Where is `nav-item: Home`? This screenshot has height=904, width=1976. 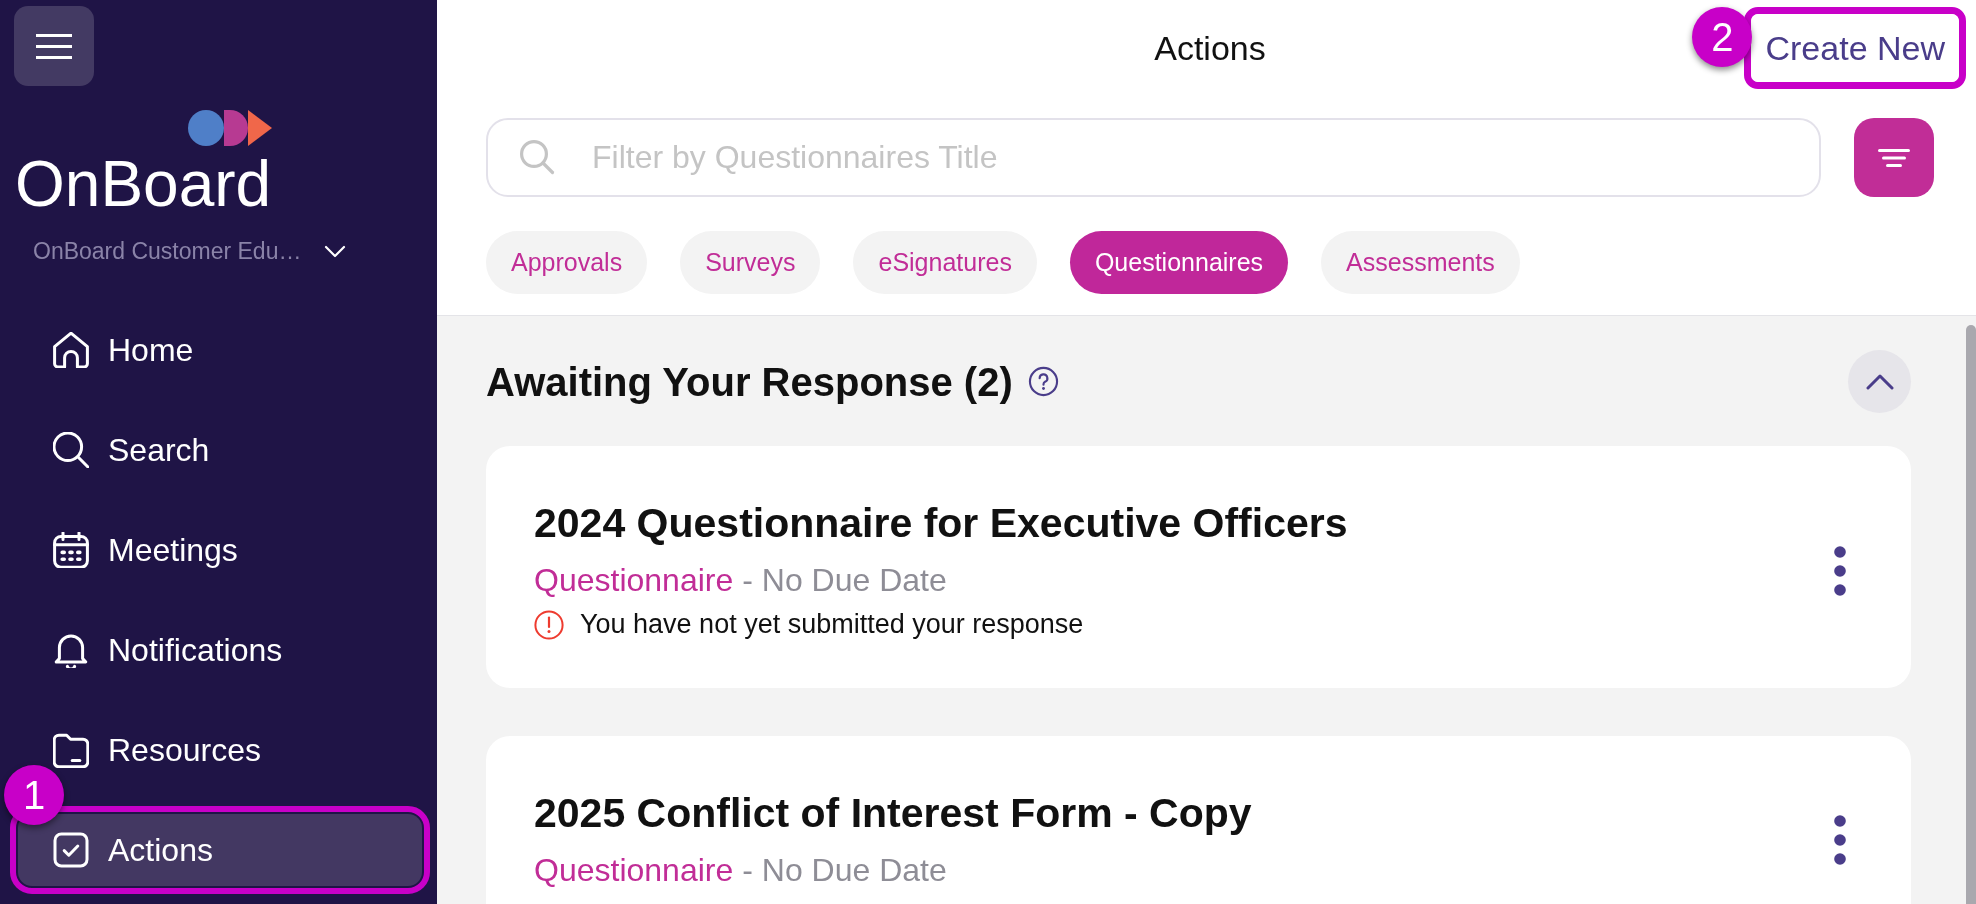 nav-item: Home is located at coordinates (220, 350).